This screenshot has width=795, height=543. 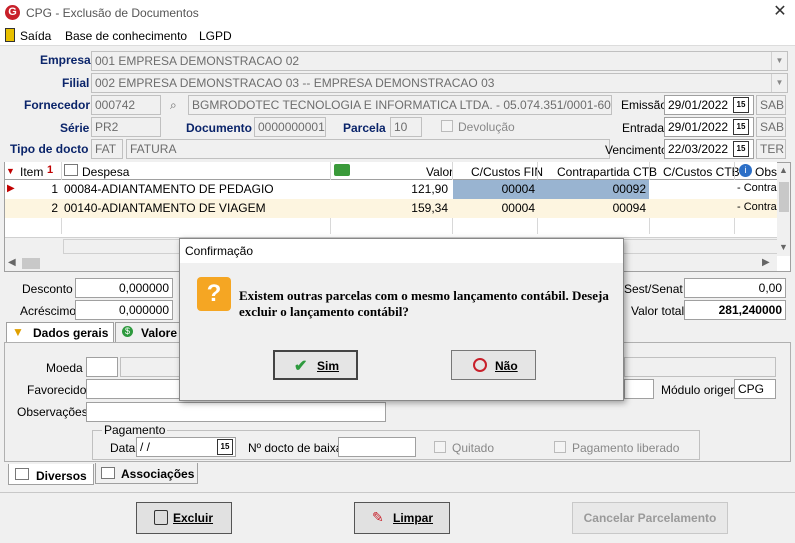 I want to click on sim-button, so click(x=315, y=365).